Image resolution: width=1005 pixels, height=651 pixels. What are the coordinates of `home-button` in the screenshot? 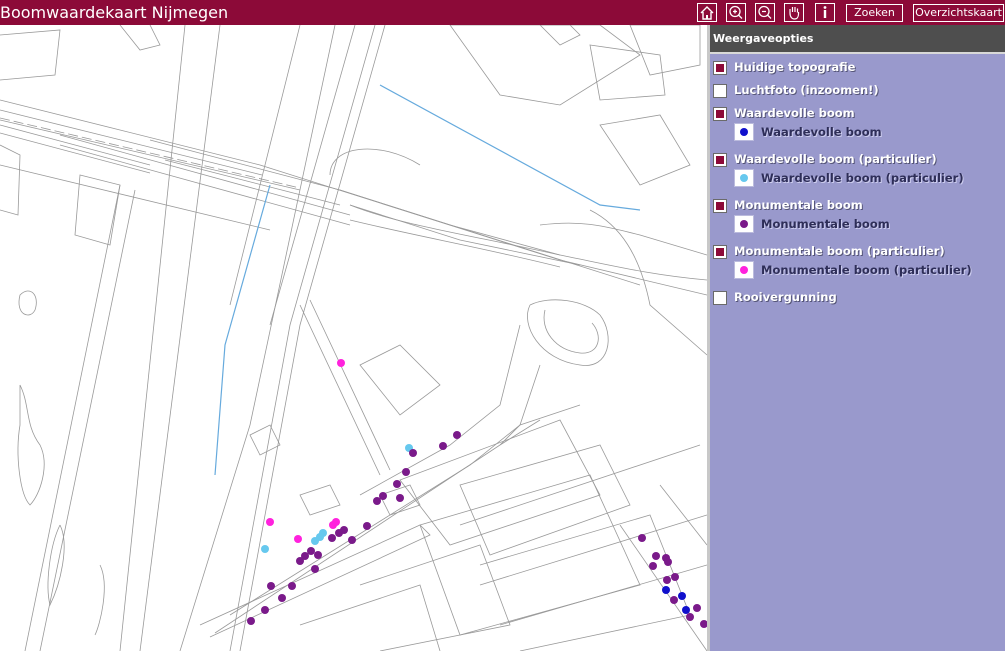 It's located at (707, 12).